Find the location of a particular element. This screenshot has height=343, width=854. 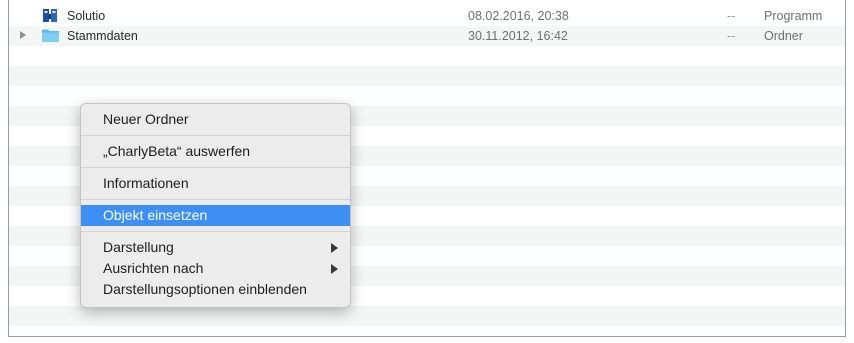

disclosure-triangle-icon is located at coordinates (23, 35).